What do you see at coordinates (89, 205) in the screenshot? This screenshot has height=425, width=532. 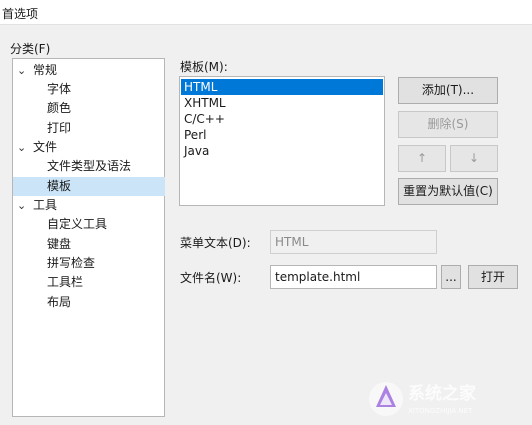 I see `tree-item-tools: ⌄ 工具` at bounding box center [89, 205].